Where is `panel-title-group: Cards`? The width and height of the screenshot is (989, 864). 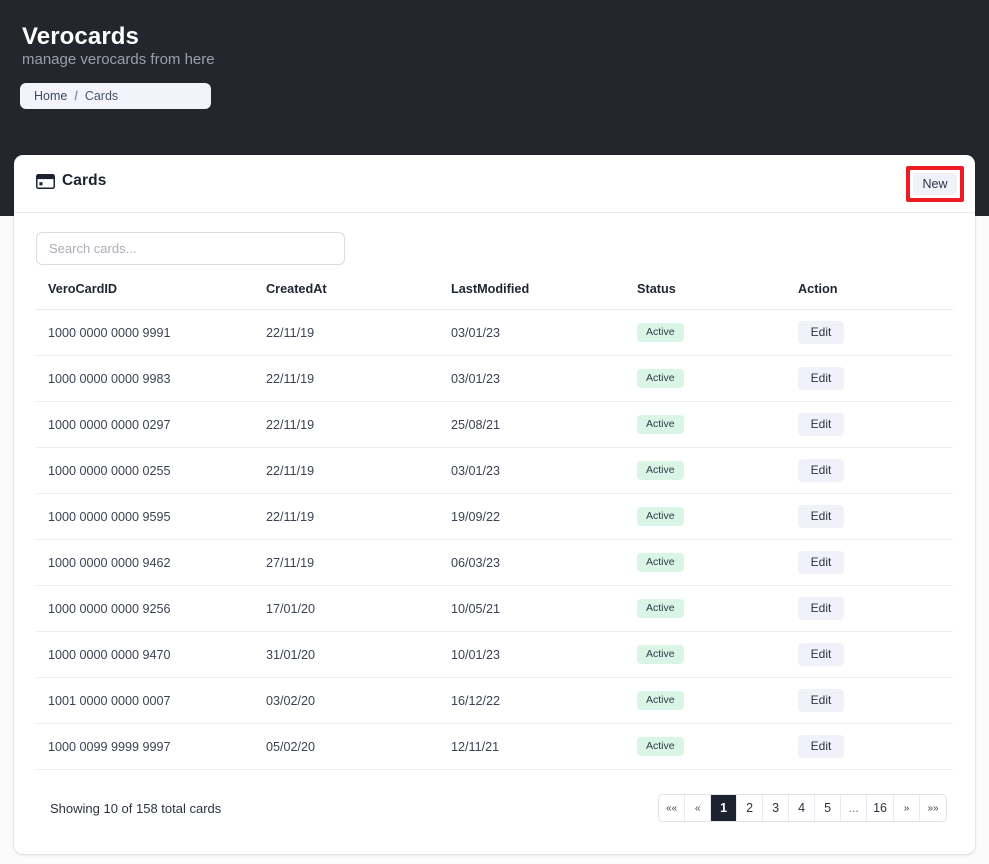 panel-title-group: Cards is located at coordinates (71, 181).